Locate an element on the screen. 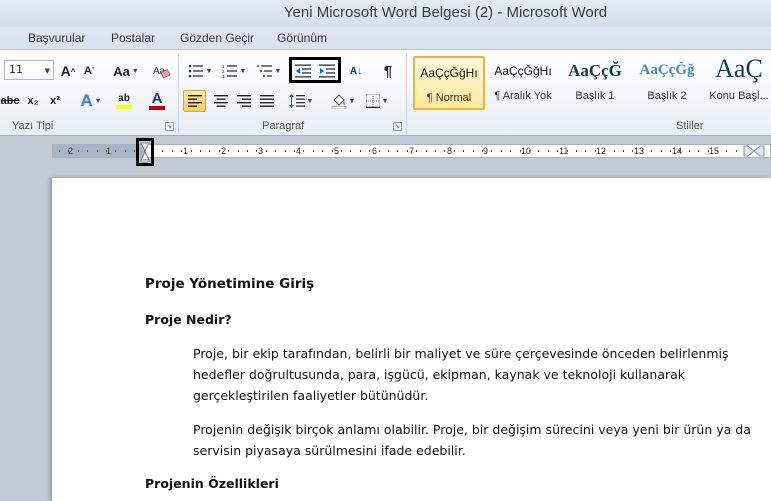  font-dialog-launcher-icon: ↘ is located at coordinates (169, 126).